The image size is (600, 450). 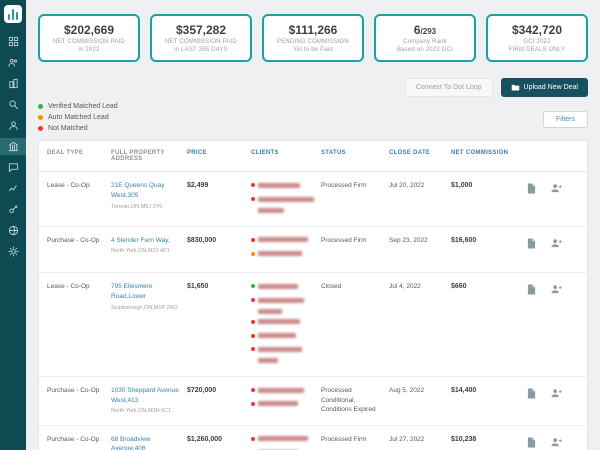 What do you see at coordinates (146, 442) in the screenshot?
I see `property-address-link: 68 Broadview Avenue,406` at bounding box center [146, 442].